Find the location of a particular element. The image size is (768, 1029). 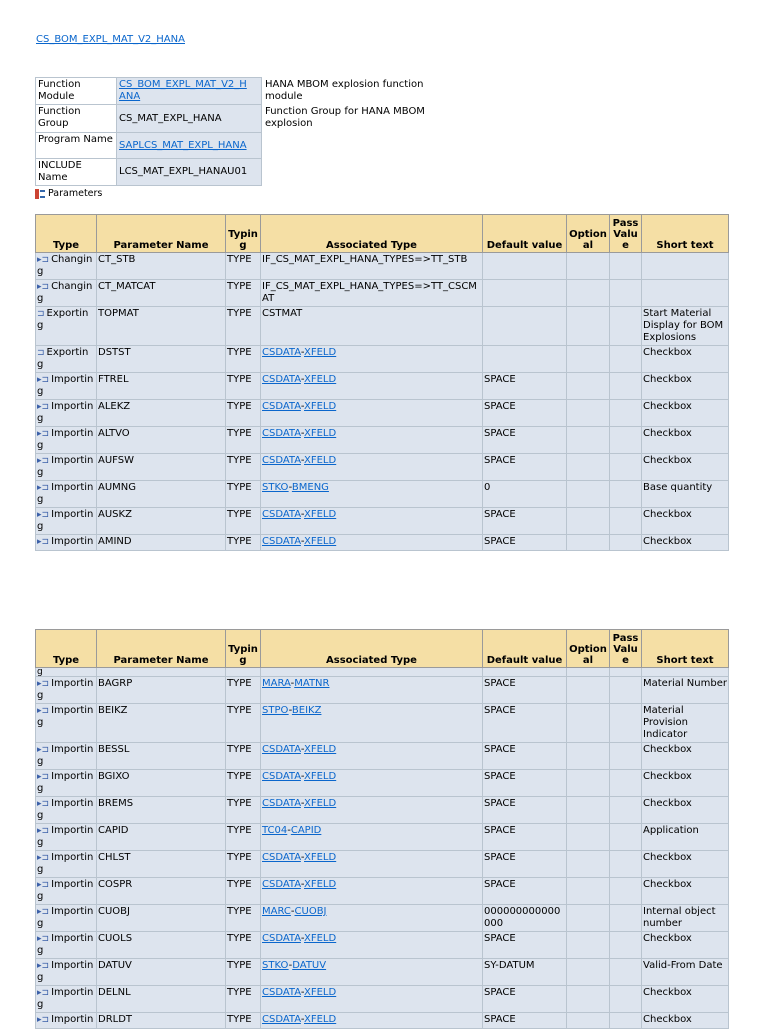

associated-type-field-link: BMENG is located at coordinates (310, 487).